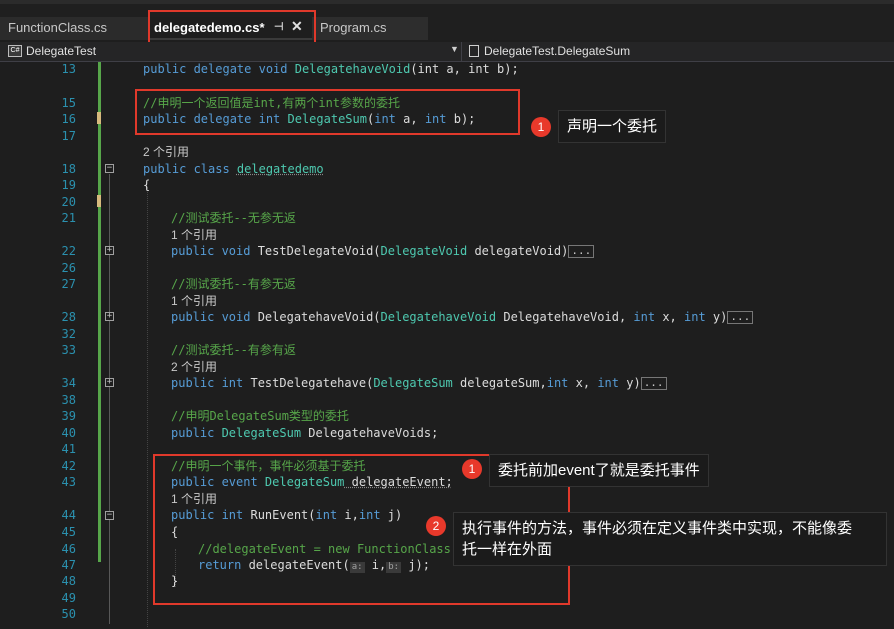  I want to click on code-line-40: public DelegateSum DelegatehaveVoids;, so click(305, 433).